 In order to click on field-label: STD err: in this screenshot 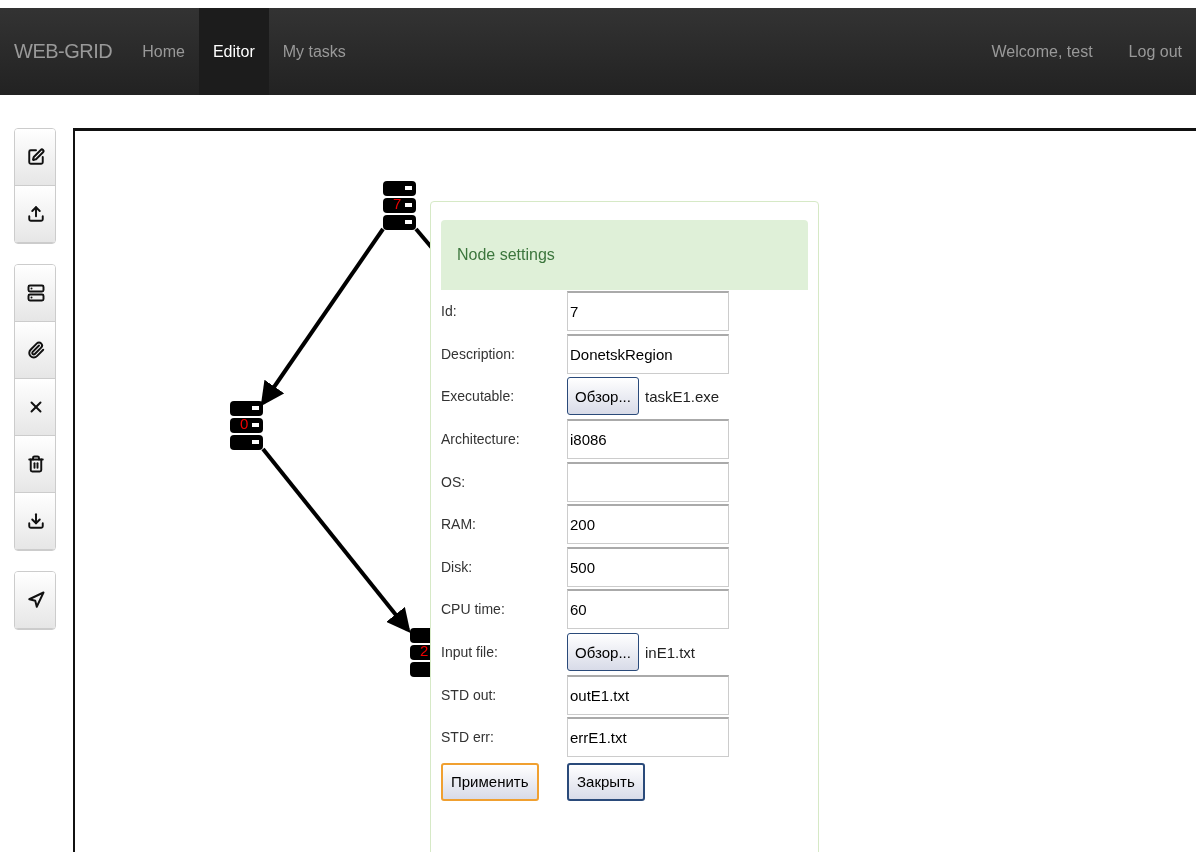, I will do `click(468, 737)`.